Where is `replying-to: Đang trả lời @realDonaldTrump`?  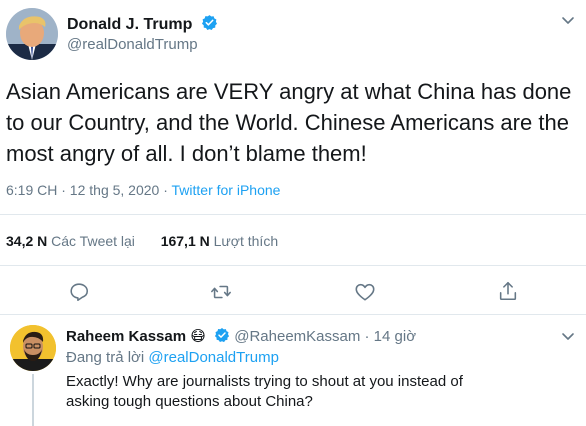
replying-to: Đang trả lời @realDonaldTrump is located at coordinates (172, 357).